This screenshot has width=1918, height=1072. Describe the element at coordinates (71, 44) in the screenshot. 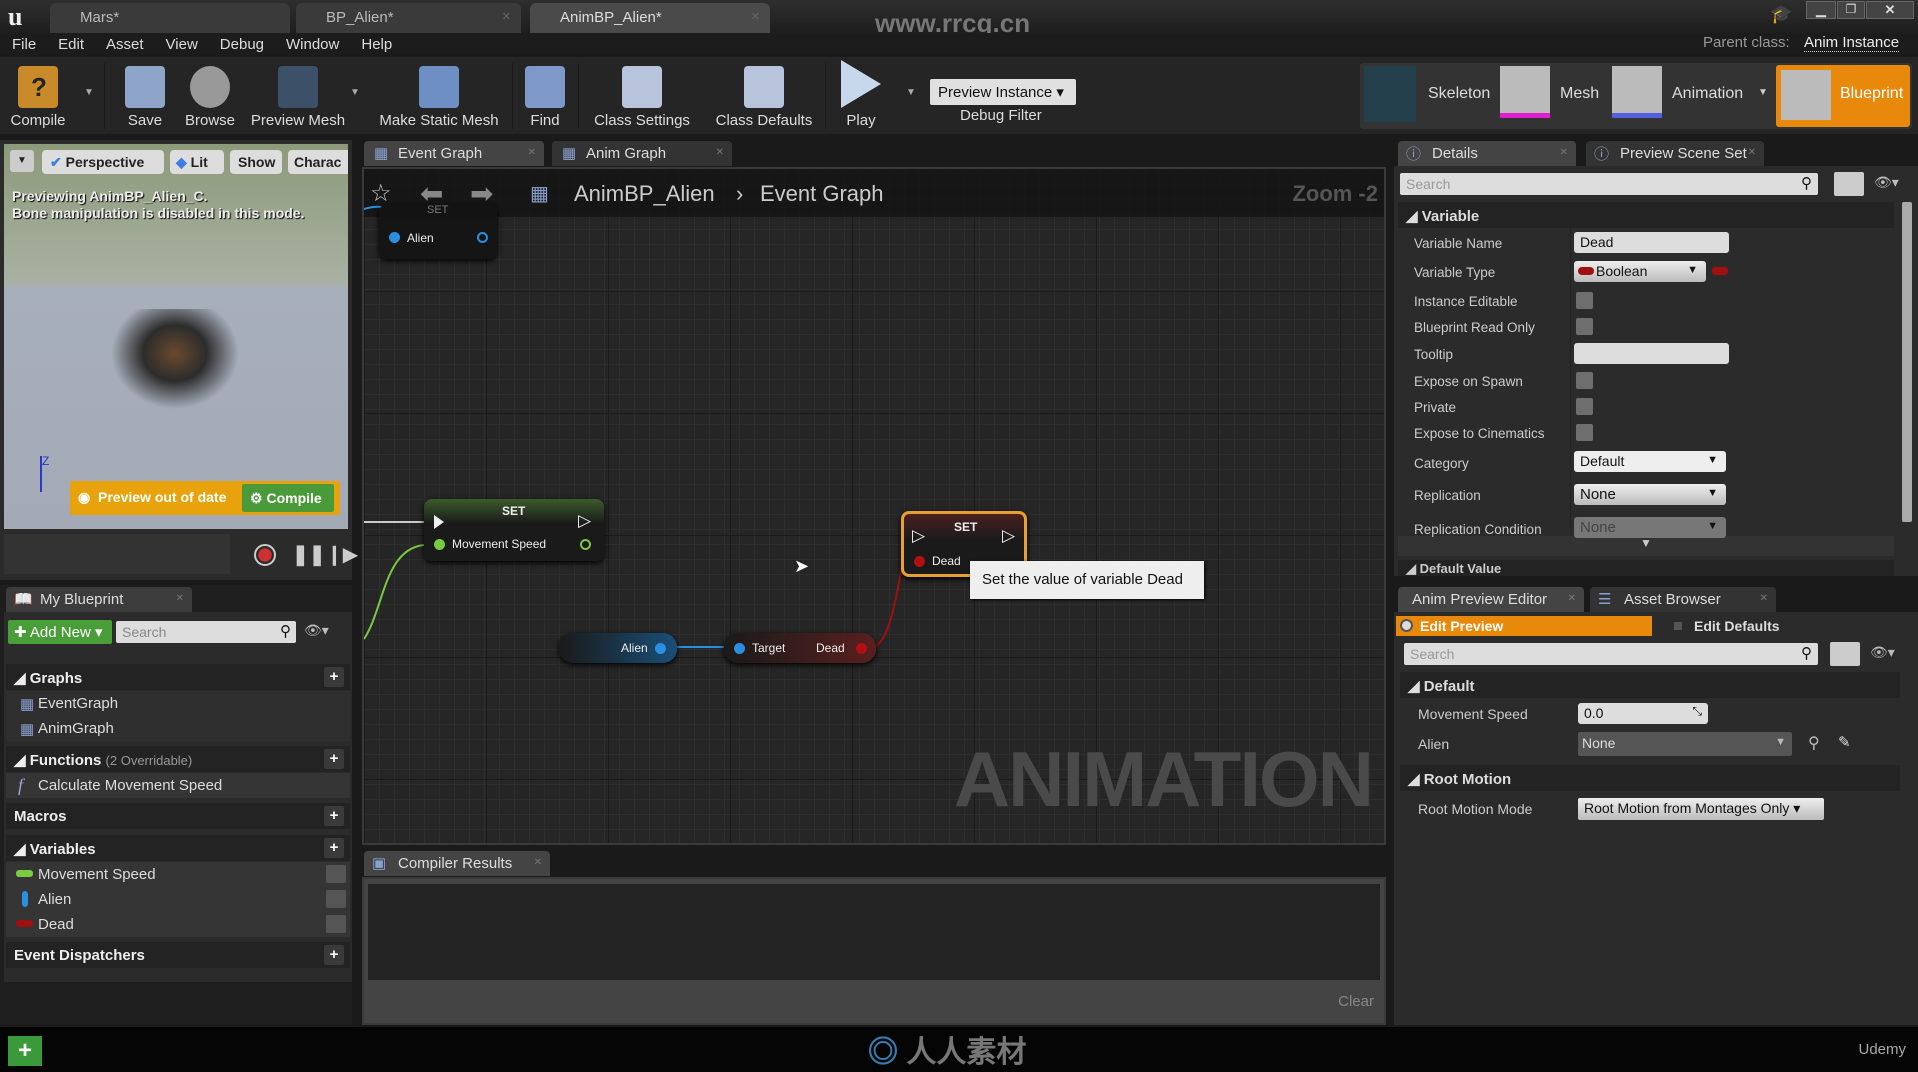

I see `menu-edit: Edit` at that location.